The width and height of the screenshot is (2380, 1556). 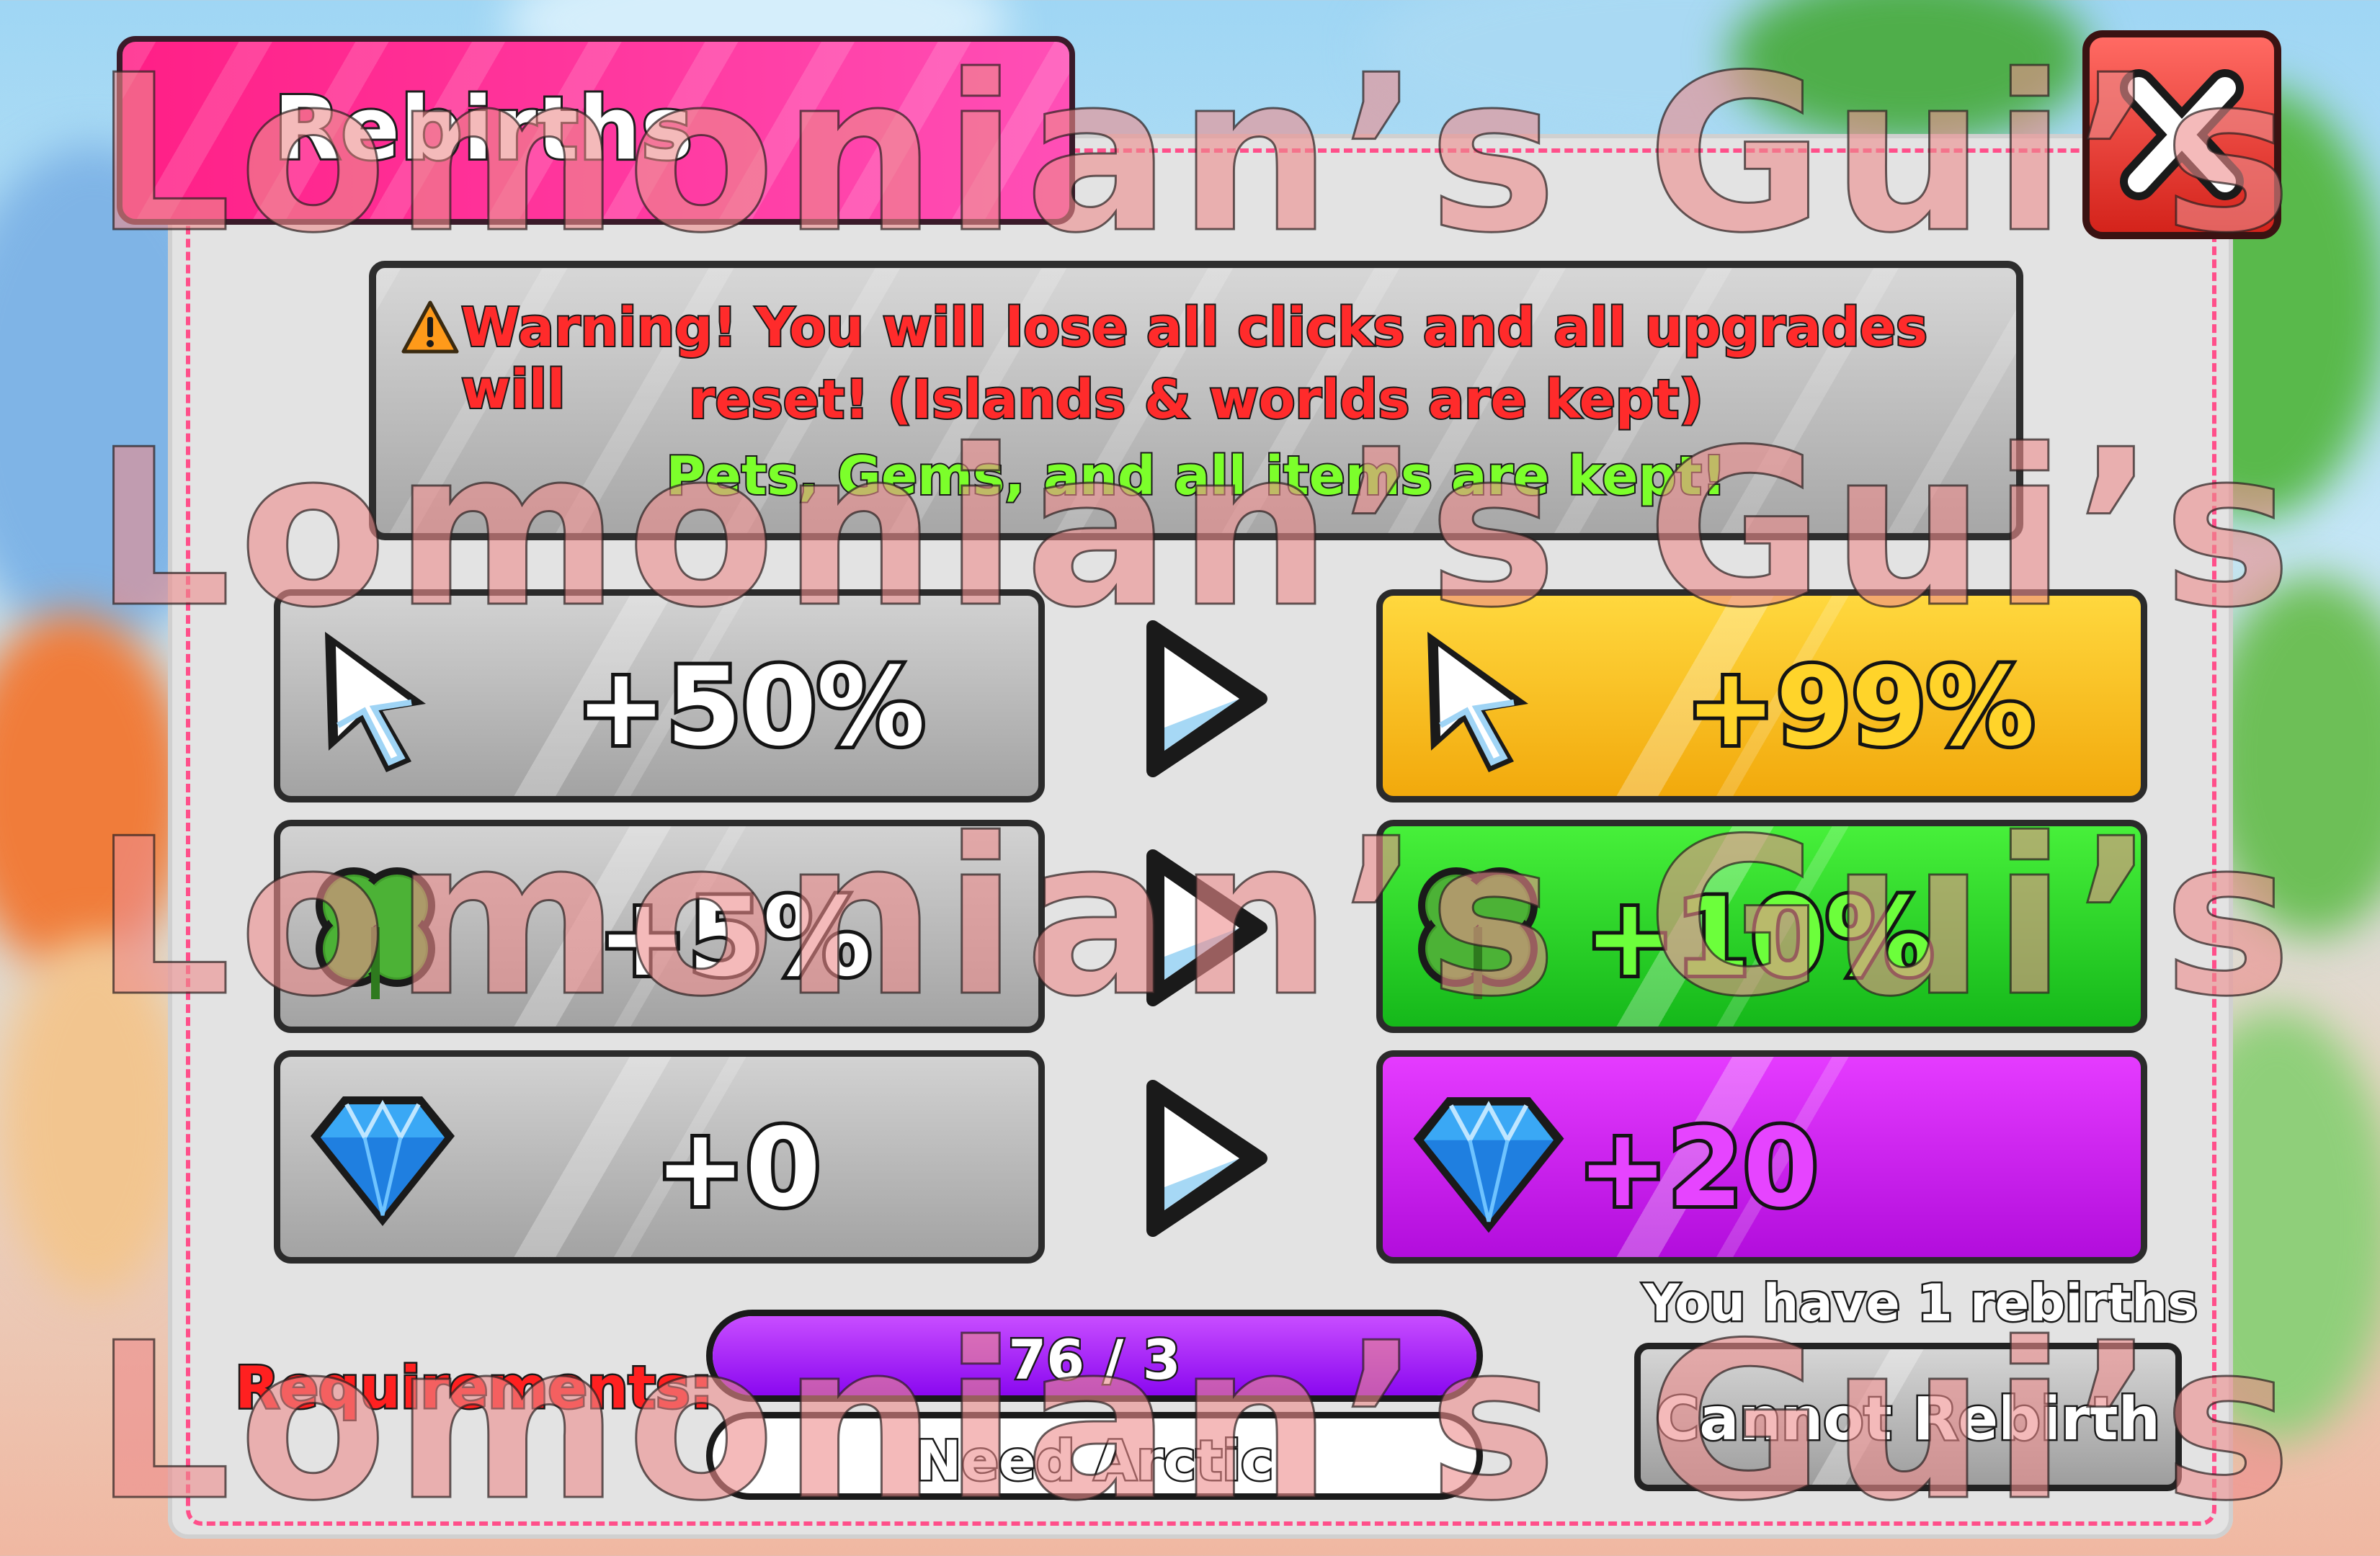 I want to click on current-luck-card: +5%, so click(x=659, y=926).